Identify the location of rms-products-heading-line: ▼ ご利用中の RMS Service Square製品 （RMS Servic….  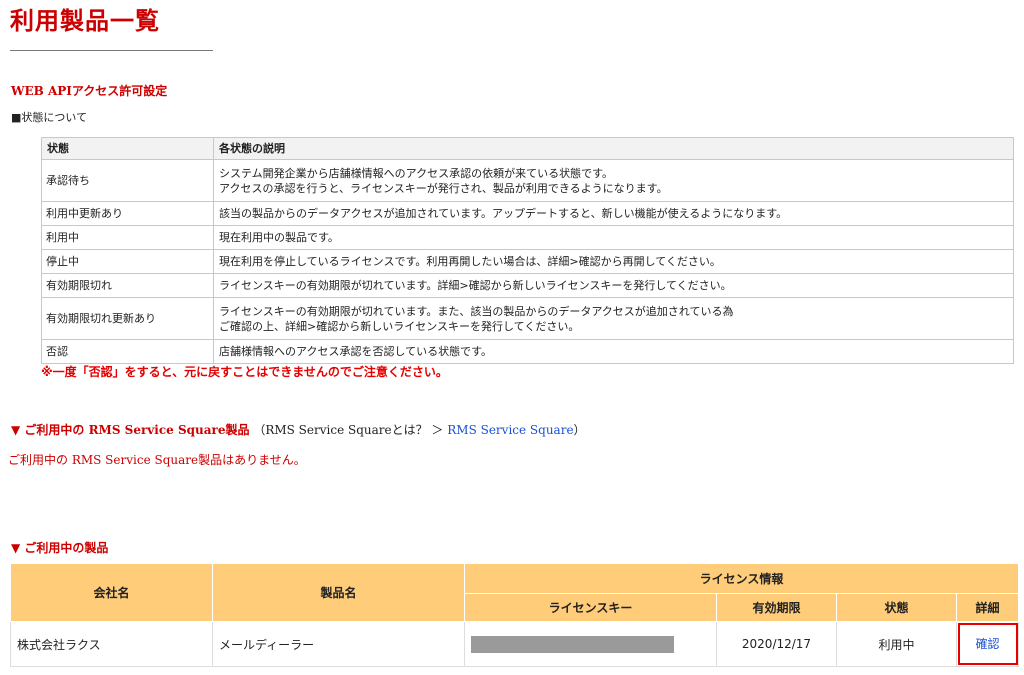
(298, 429).